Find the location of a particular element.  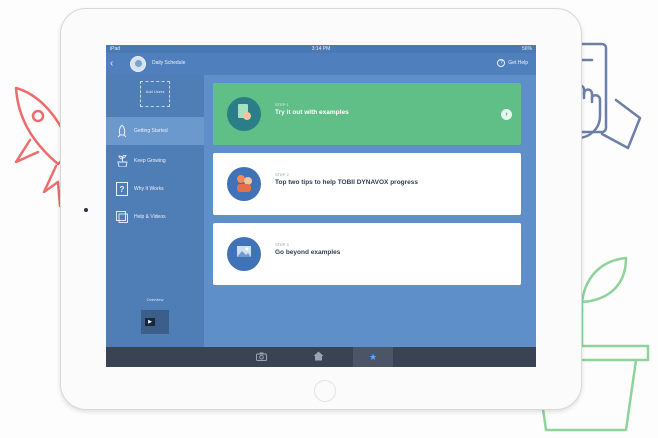

rocket-icon is located at coordinates (122, 131).